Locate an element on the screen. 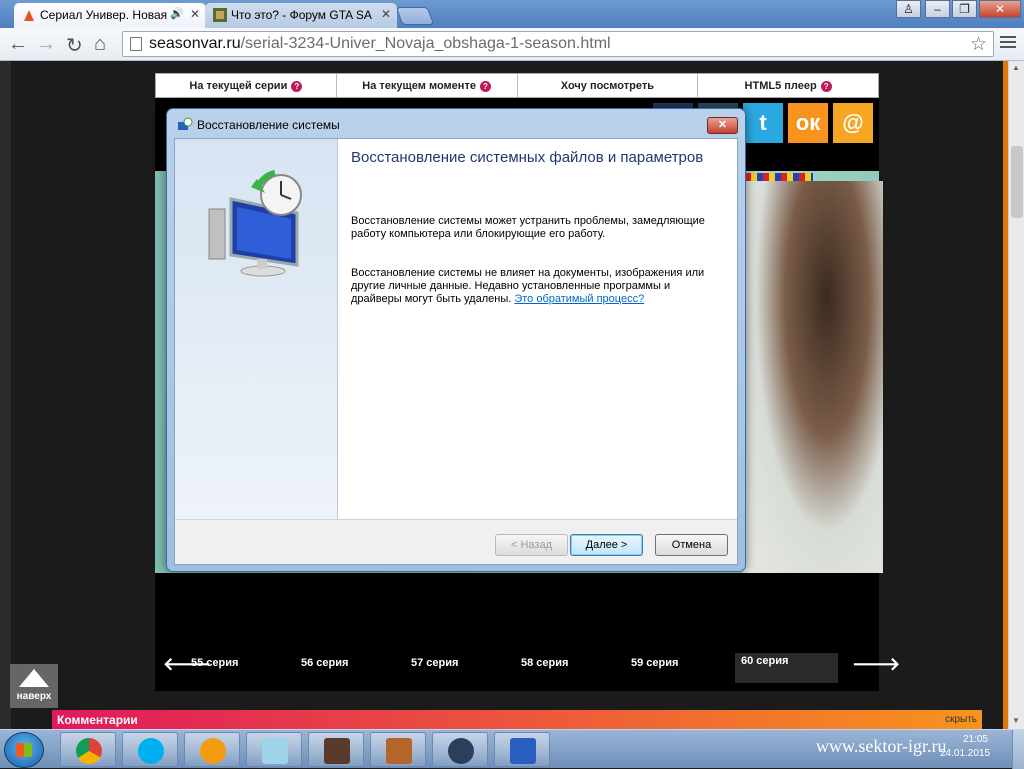 This screenshot has height=769, width=1024. taskbar-steam is located at coordinates (460, 749).